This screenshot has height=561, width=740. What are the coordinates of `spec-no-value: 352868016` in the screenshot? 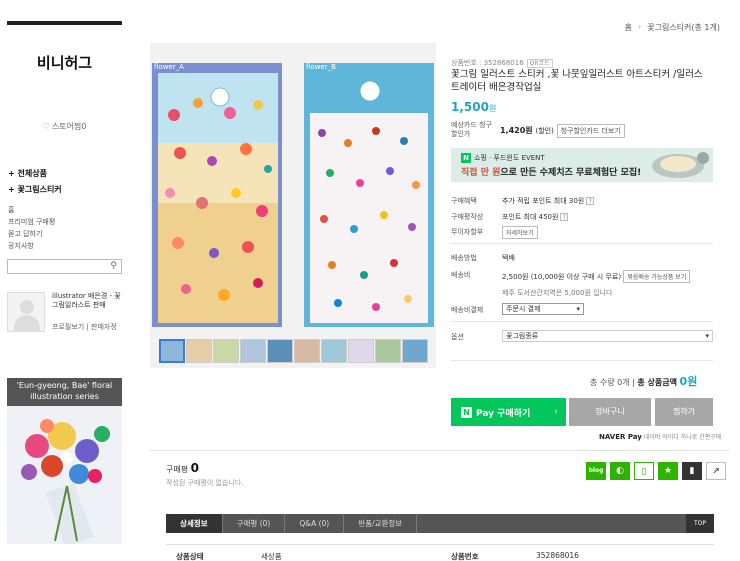 It's located at (557, 555).